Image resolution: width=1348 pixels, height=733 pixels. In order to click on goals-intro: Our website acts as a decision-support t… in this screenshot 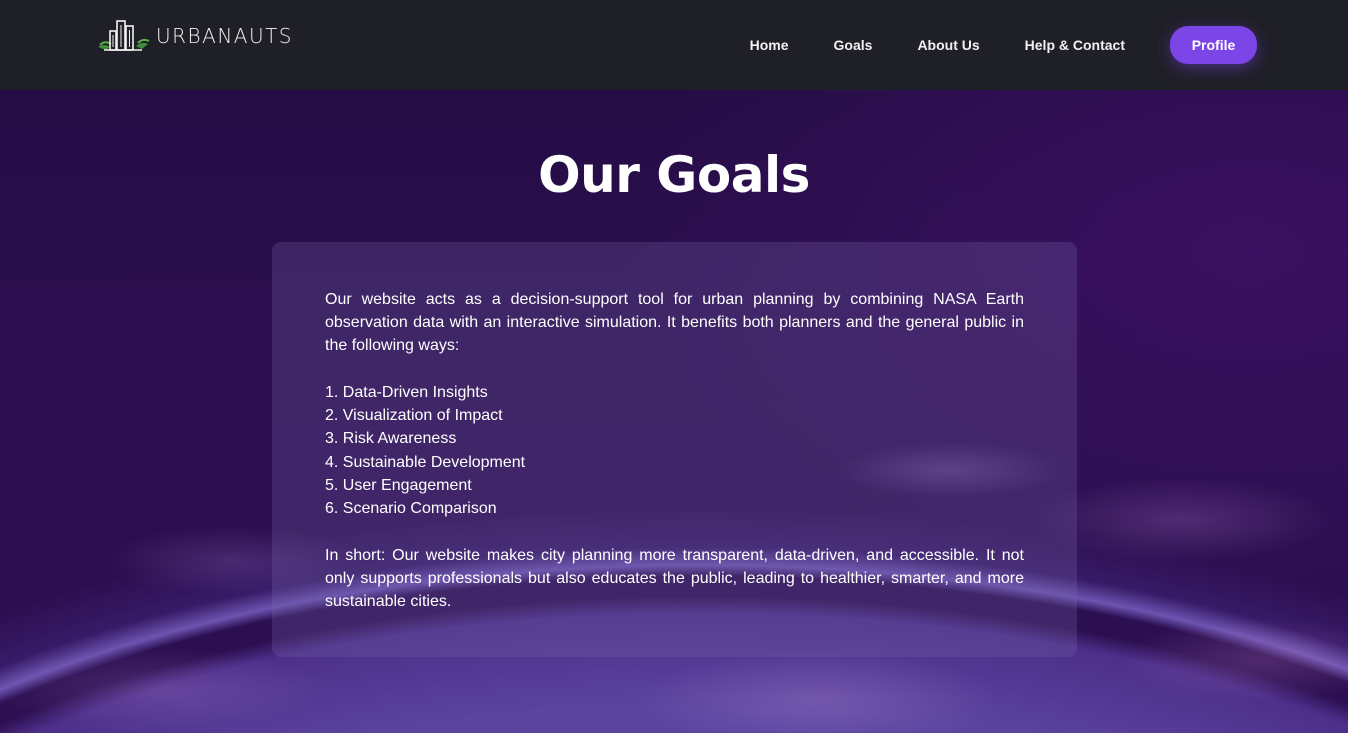, I will do `click(674, 322)`.